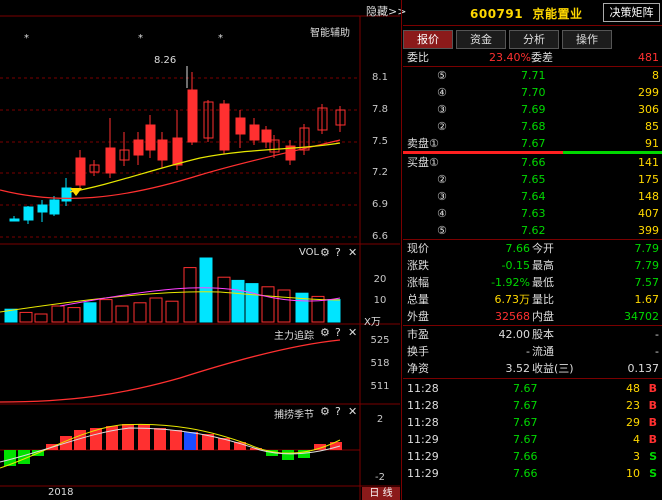  I want to click on season-bar, so click(190, 441).